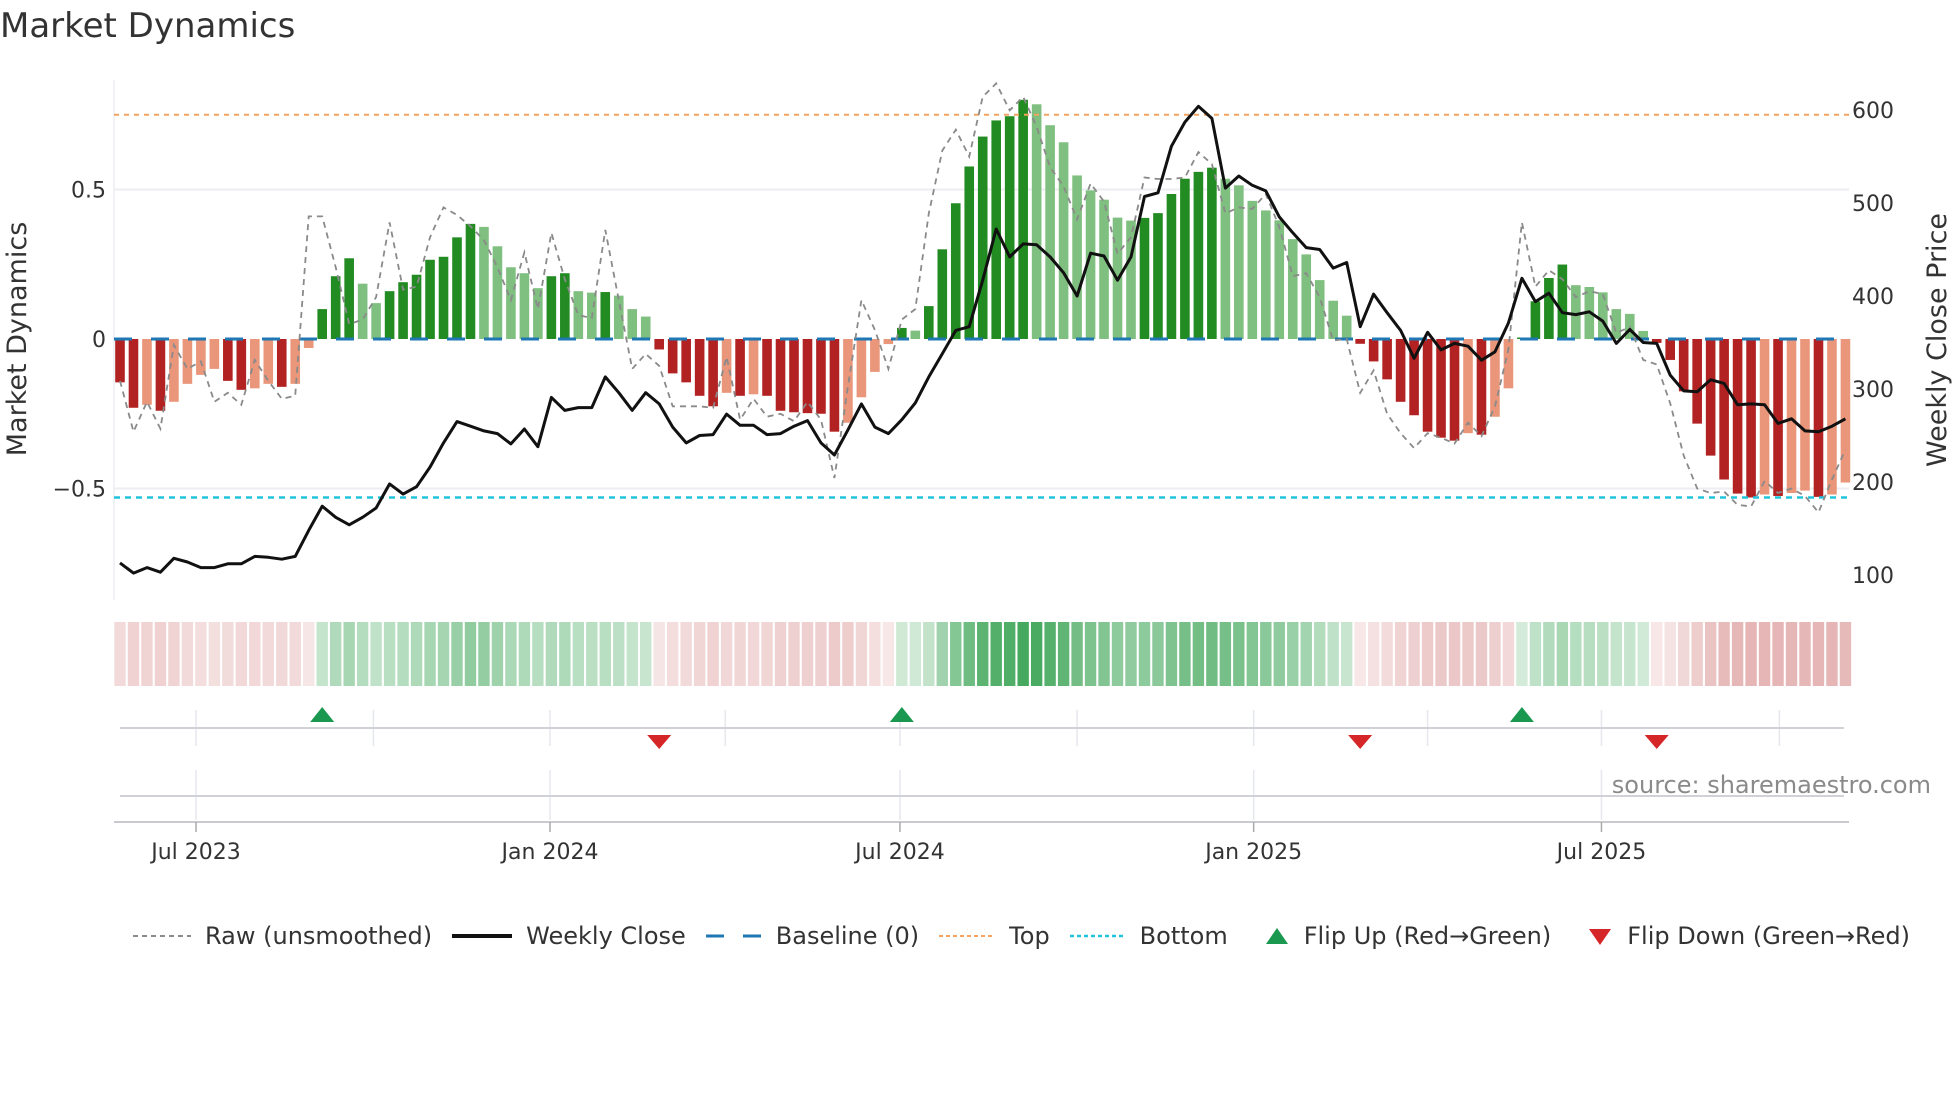  I want to click on y-tick-label: −0.5, so click(79, 490).